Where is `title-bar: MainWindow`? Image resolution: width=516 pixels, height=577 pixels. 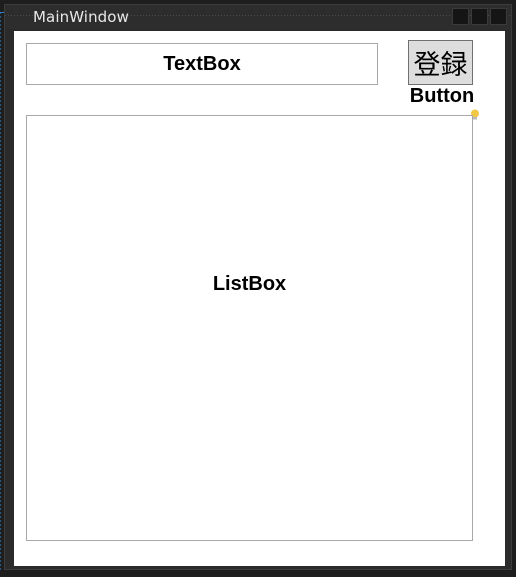
title-bar: MainWindow is located at coordinates (258, 17).